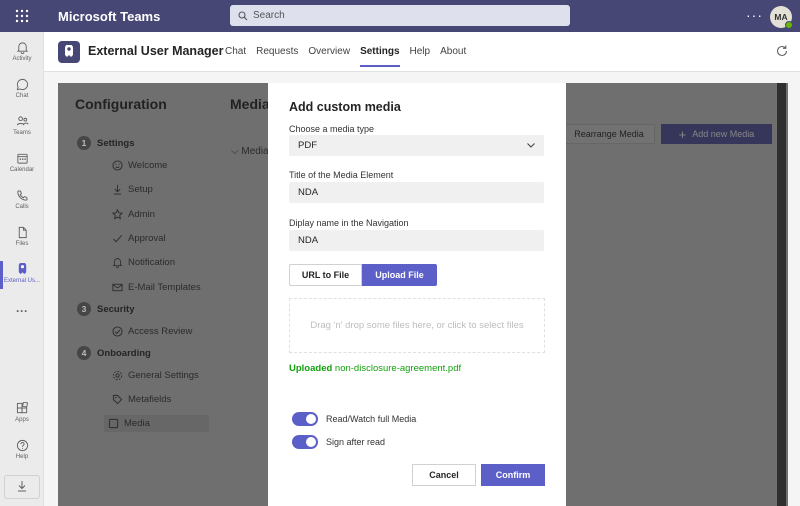  What do you see at coordinates (416, 240) in the screenshot?
I see `nav-name-input: NDA` at bounding box center [416, 240].